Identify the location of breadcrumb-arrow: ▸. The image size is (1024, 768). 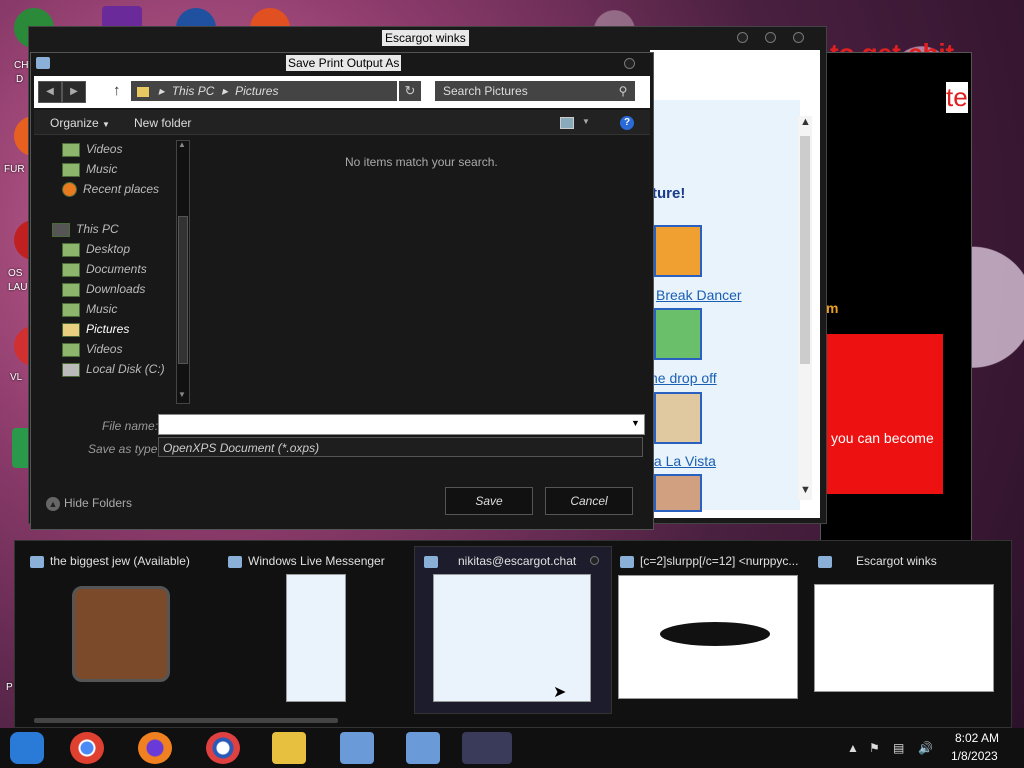
(161, 91).